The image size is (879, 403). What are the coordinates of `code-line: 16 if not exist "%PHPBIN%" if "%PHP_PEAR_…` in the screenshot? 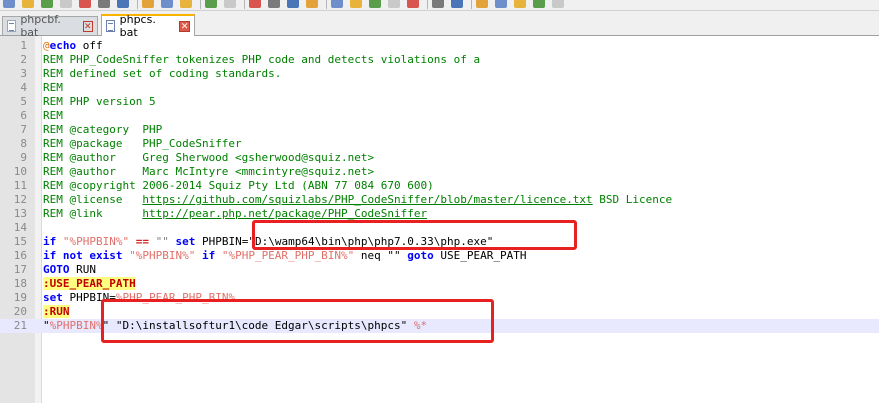 It's located at (439, 256).